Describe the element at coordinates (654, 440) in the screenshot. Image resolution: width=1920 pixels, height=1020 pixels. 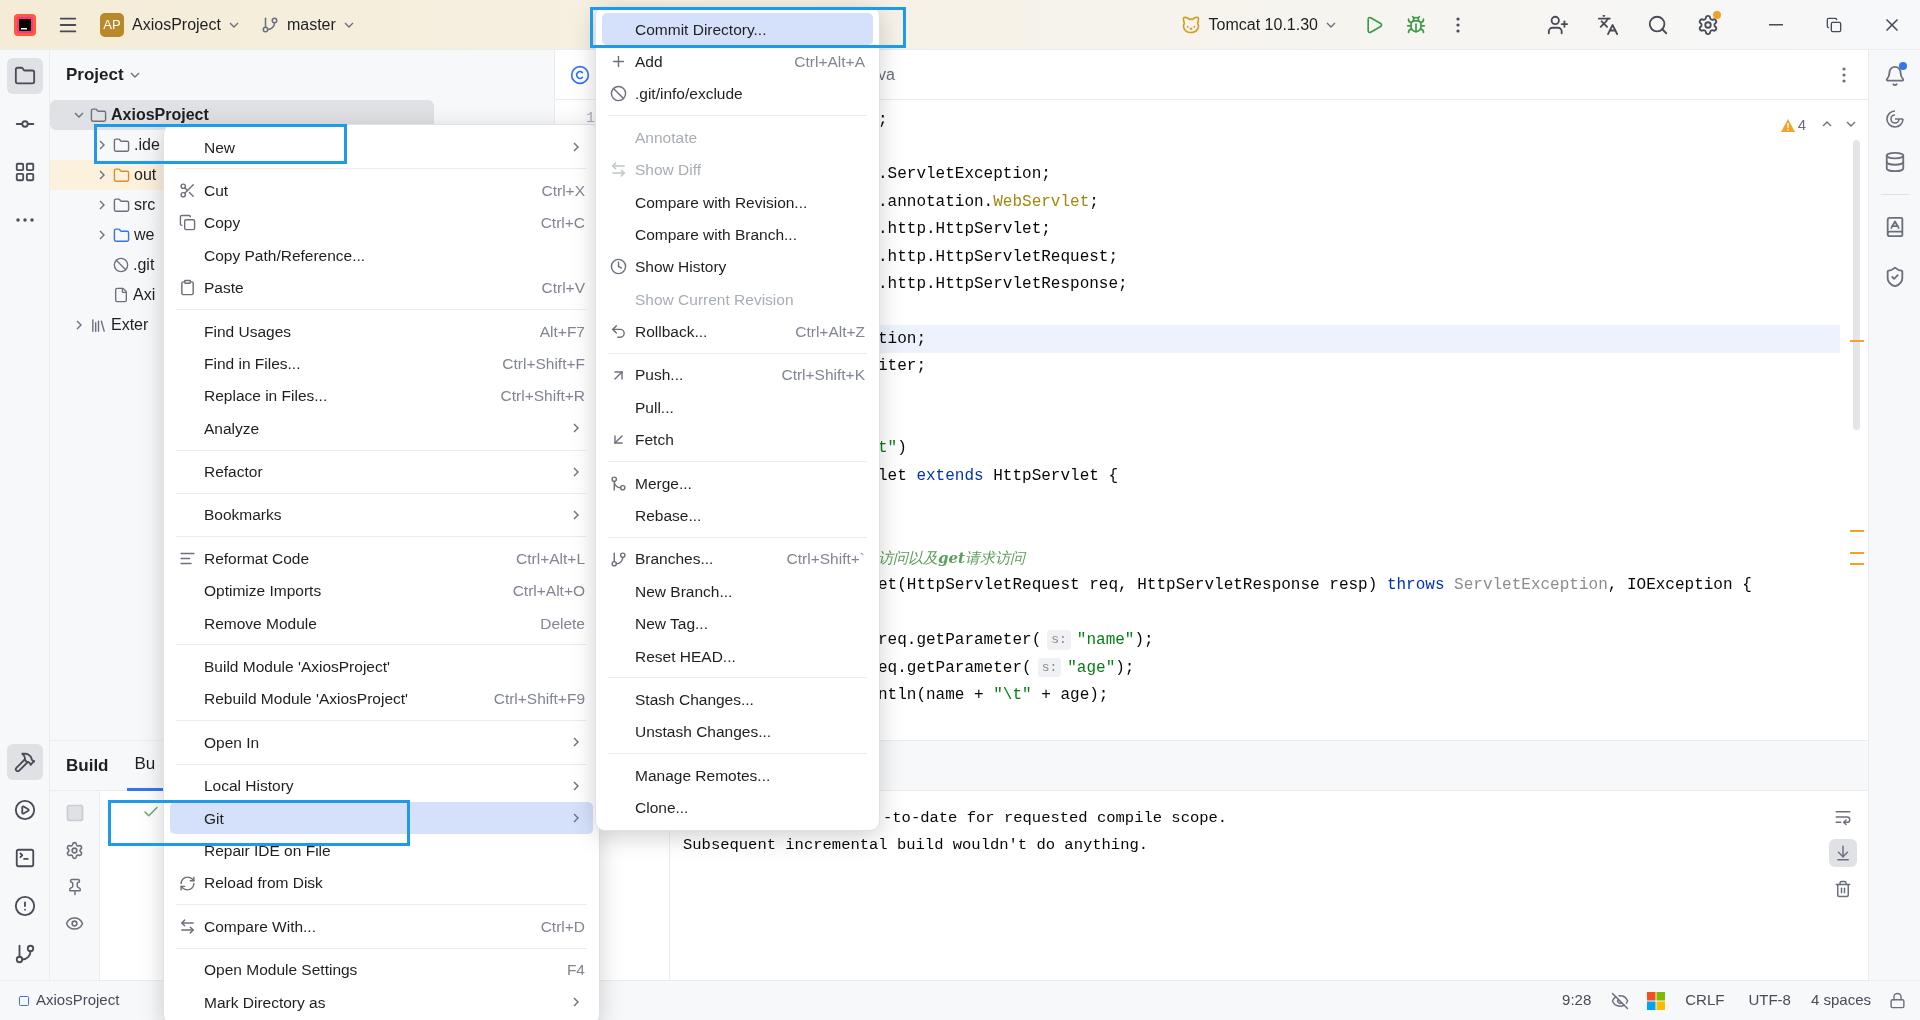
I see `menu-item-label: Fetch` at that location.